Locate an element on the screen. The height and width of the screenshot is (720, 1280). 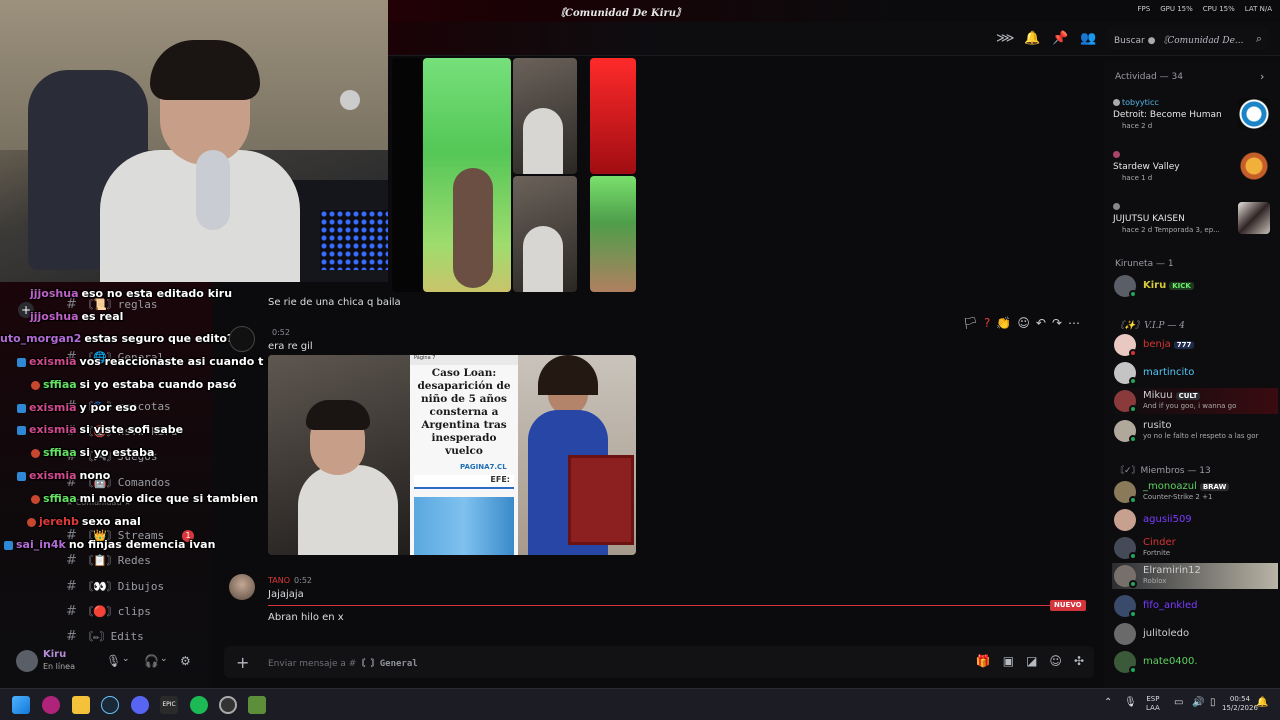
discord-icon is located at coordinates (140, 705).